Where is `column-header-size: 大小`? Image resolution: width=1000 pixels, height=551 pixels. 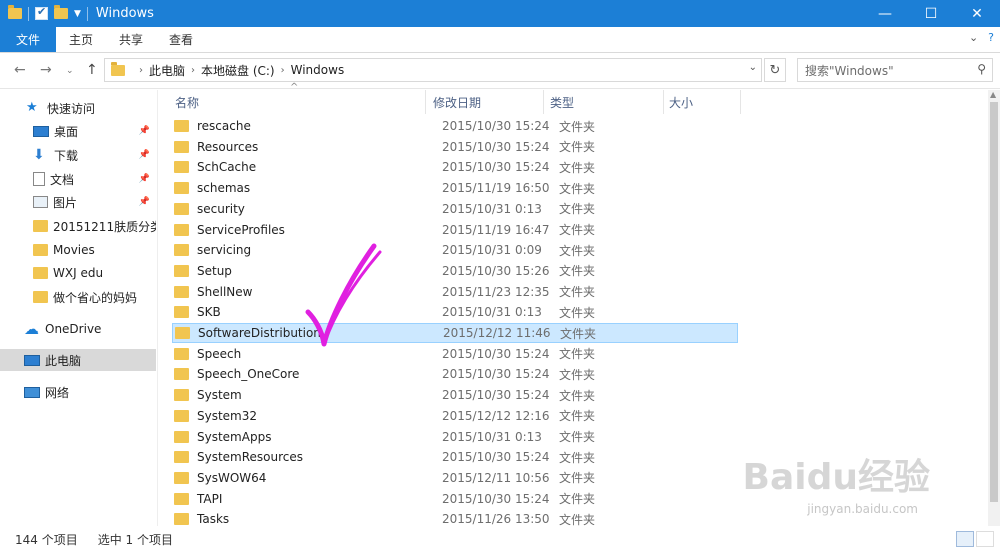 column-header-size: 大小 is located at coordinates (681, 102).